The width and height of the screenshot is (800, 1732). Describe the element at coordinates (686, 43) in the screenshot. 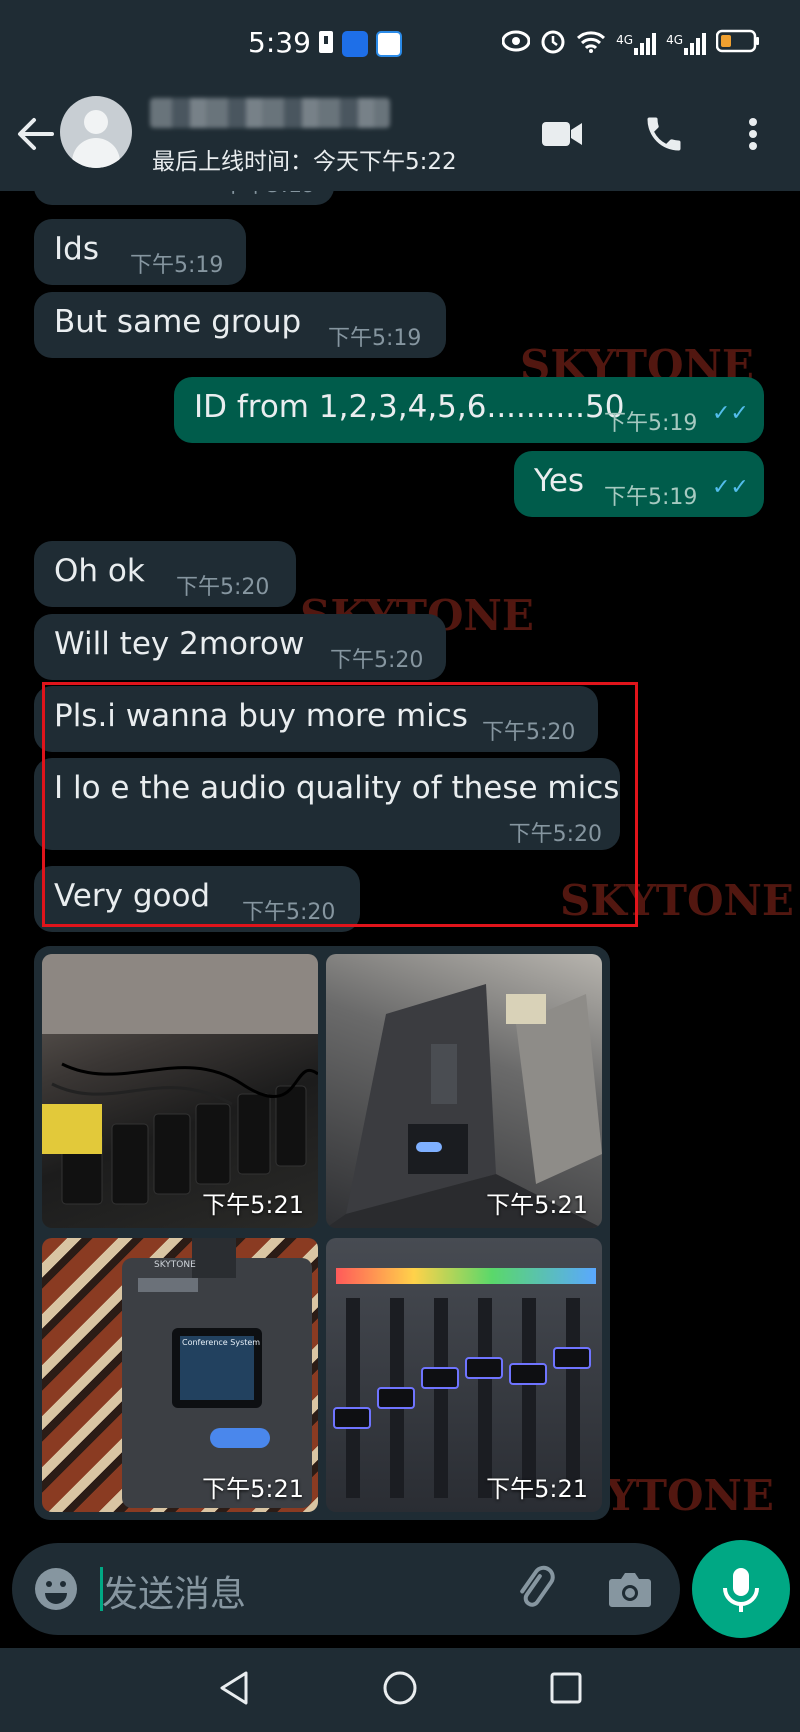

I see `signal-icon-2: 4G` at that location.